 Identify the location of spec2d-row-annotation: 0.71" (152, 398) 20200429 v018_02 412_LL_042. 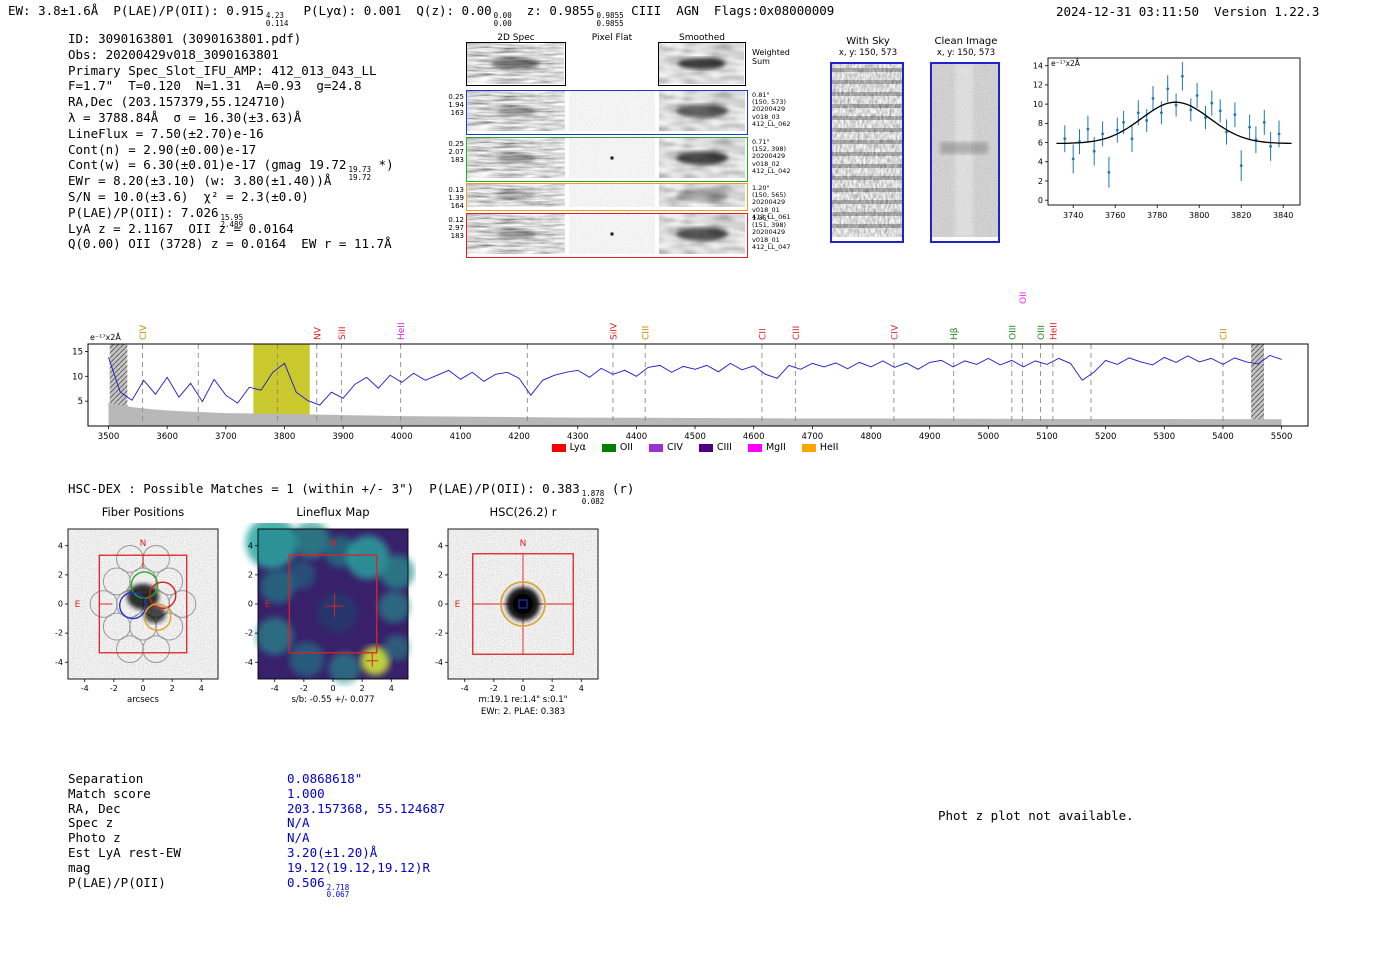
(771, 156).